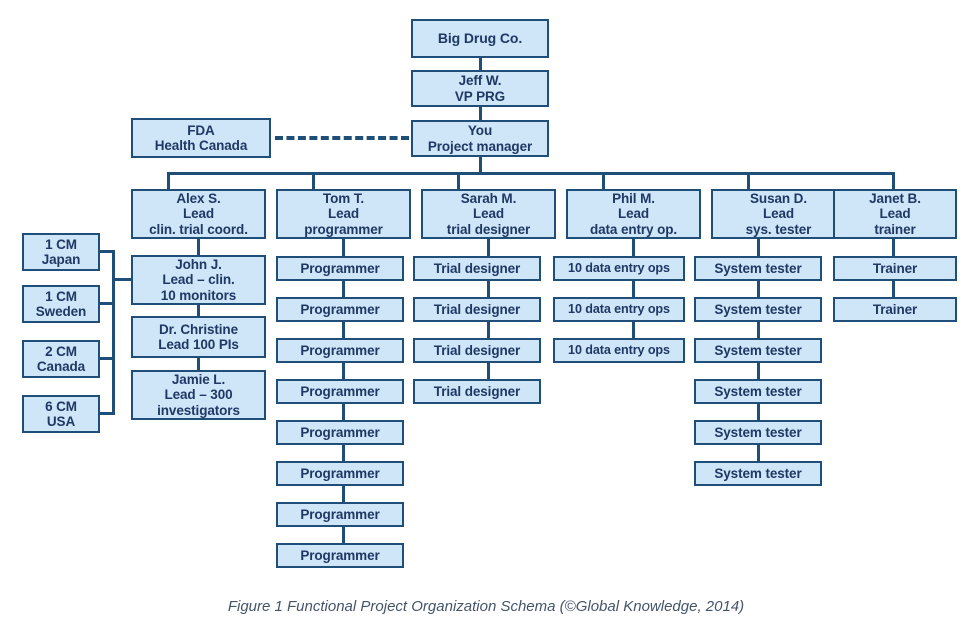  I want to click on node-line-2: Lead – 300, so click(198, 395).